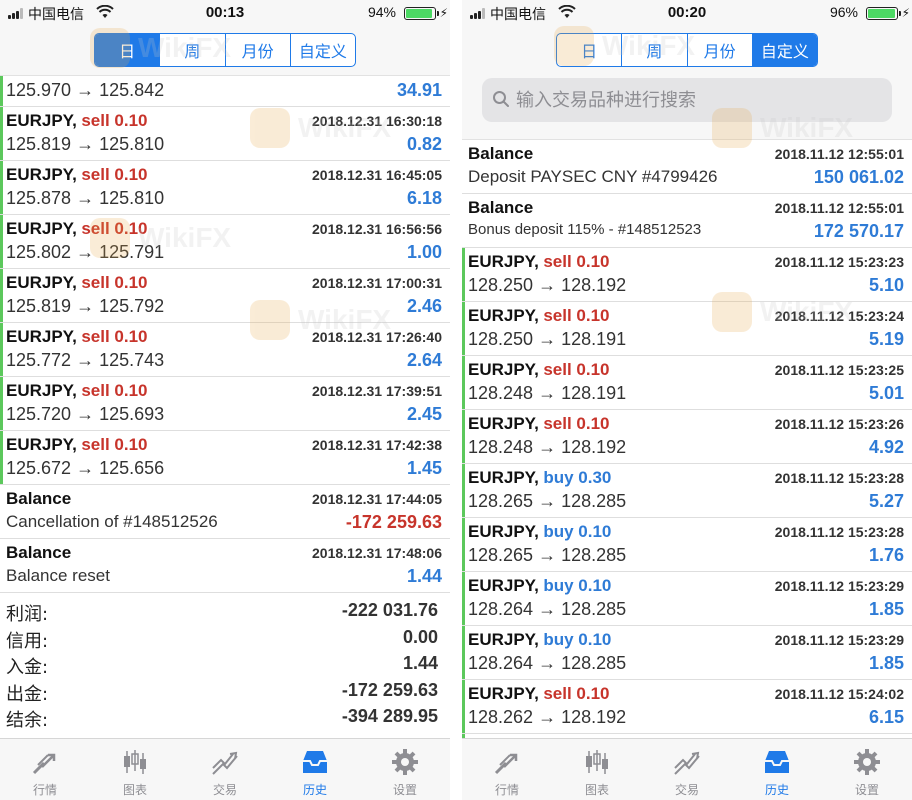 This screenshot has width=912, height=800. I want to click on price-range: 128.264 → 128.285, so click(547, 609).